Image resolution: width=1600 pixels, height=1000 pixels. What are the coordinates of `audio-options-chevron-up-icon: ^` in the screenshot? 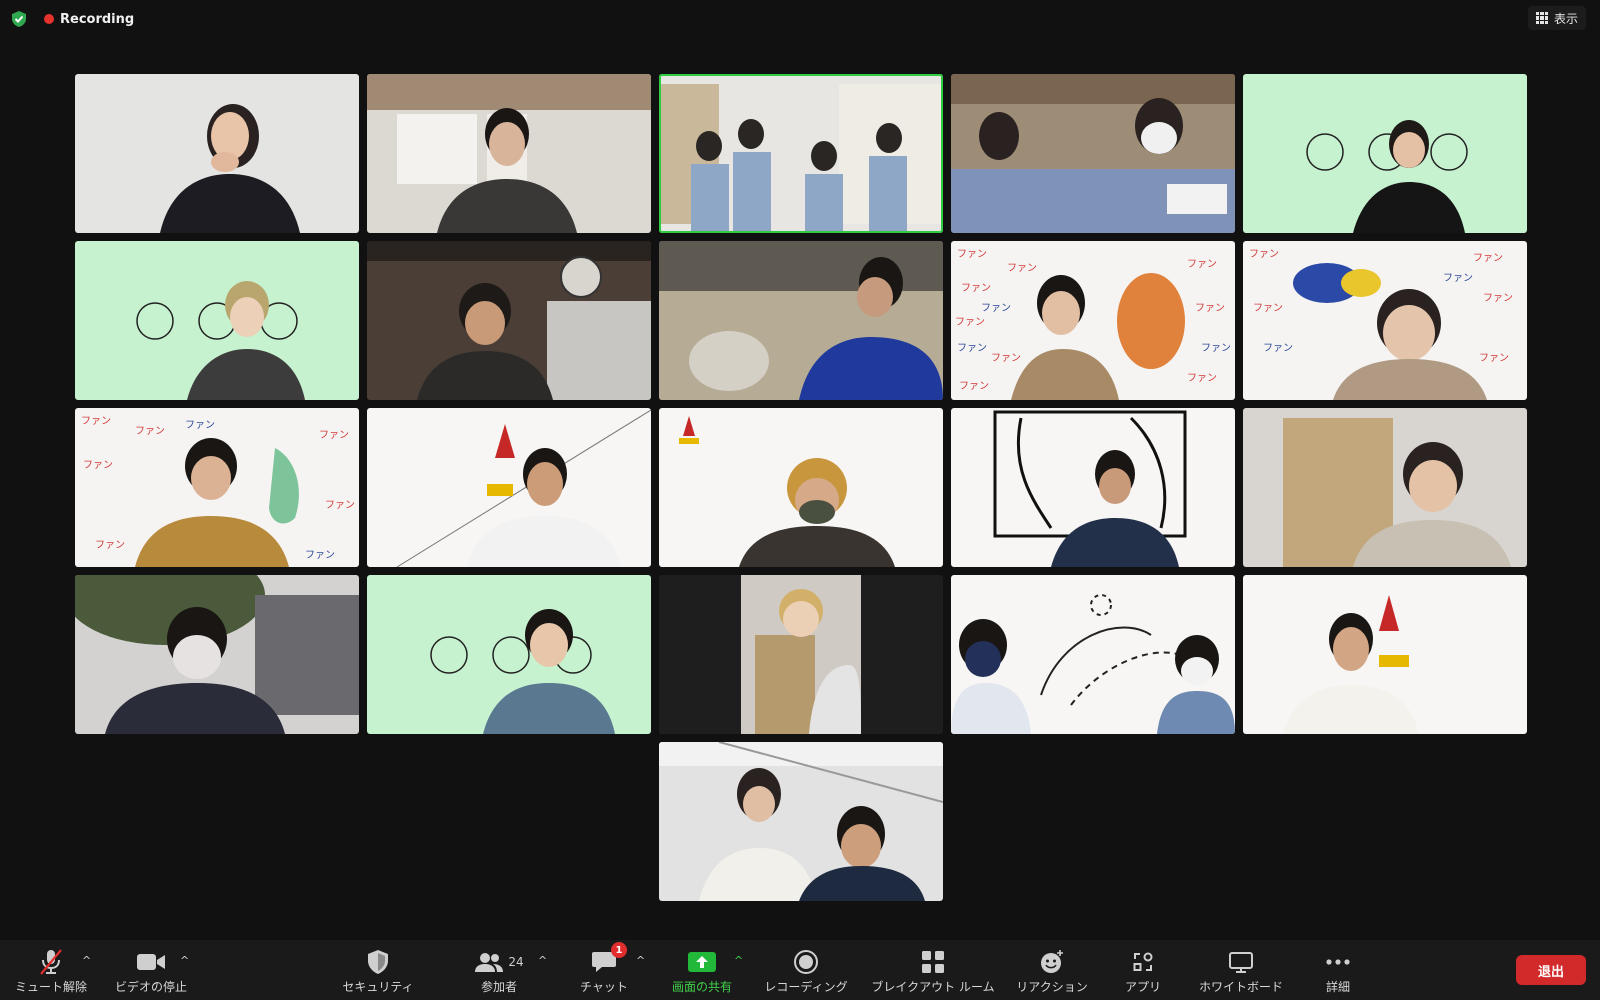 It's located at (86, 960).